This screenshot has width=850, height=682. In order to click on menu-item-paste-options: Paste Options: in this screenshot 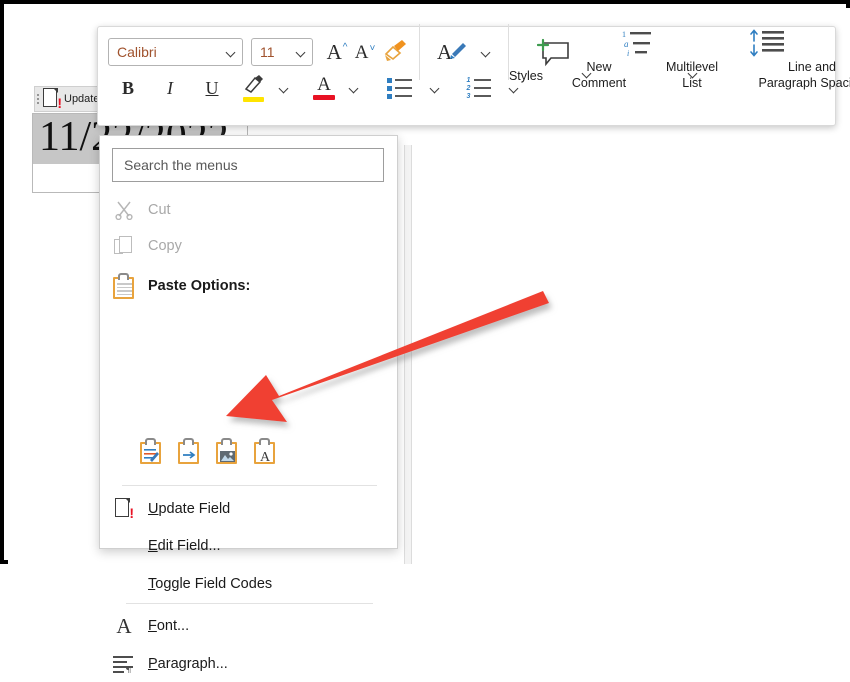, I will do `click(249, 286)`.